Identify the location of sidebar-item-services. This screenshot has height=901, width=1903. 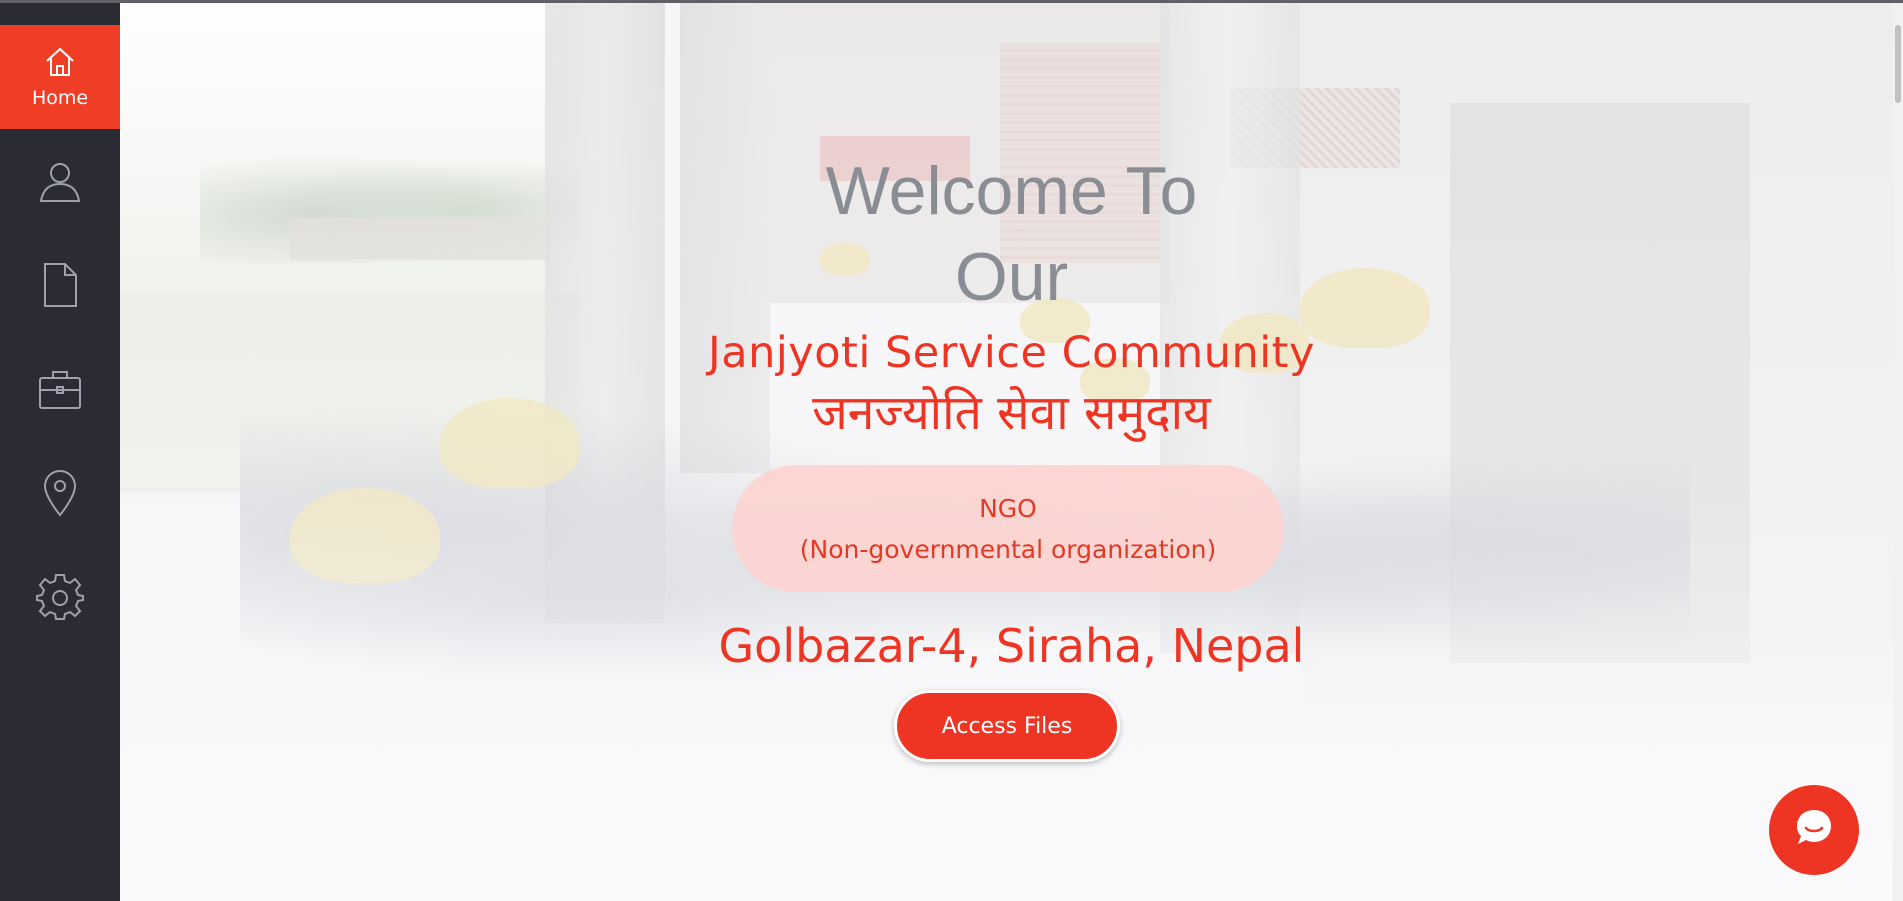
(60, 389).